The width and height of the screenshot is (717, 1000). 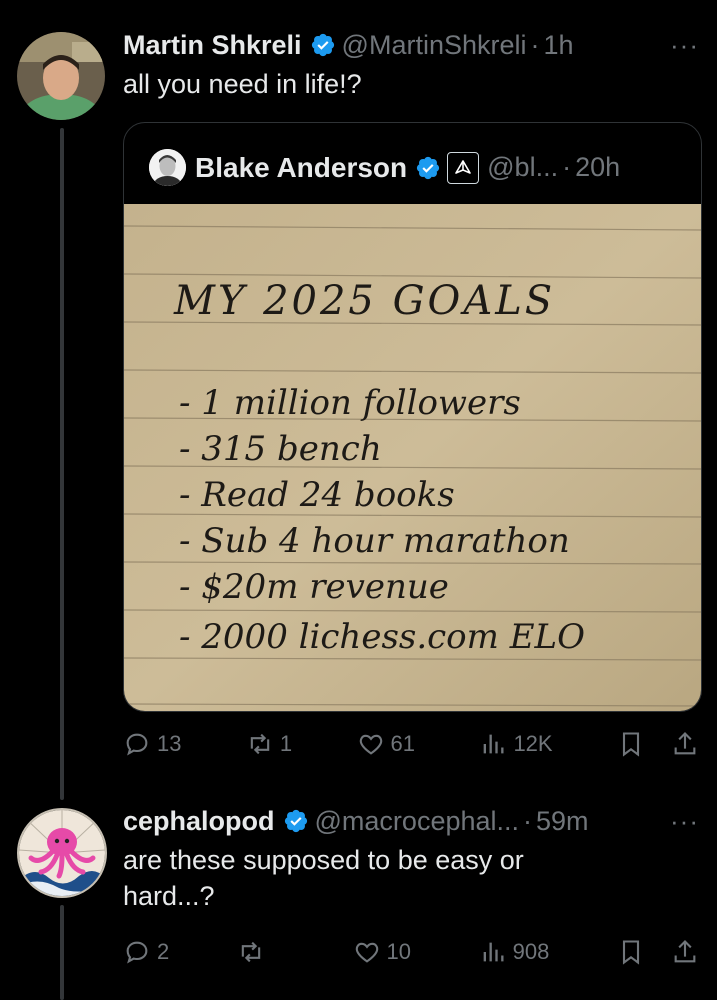 What do you see at coordinates (562, 821) in the screenshot?
I see `timestamp: 59m` at bounding box center [562, 821].